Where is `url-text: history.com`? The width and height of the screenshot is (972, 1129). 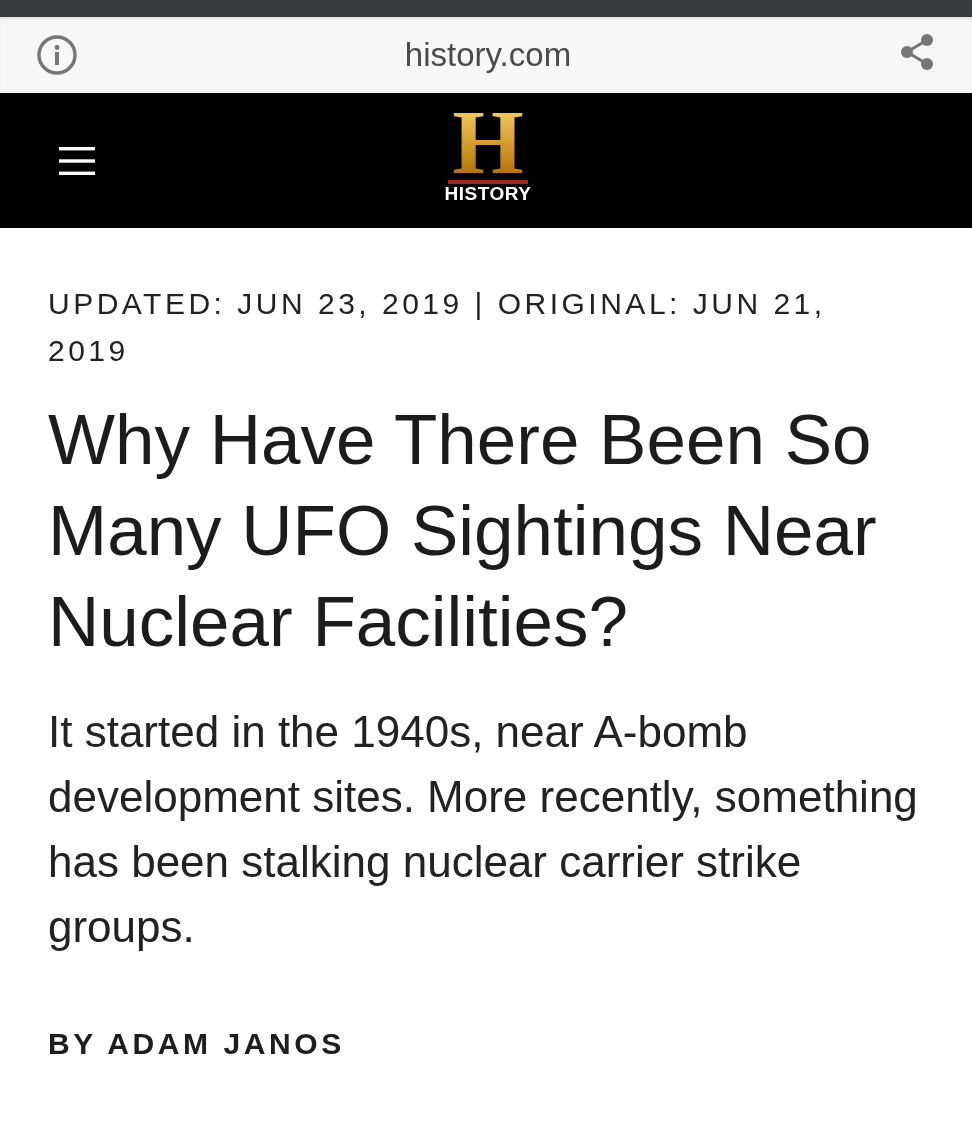
url-text: history.com is located at coordinates (488, 55).